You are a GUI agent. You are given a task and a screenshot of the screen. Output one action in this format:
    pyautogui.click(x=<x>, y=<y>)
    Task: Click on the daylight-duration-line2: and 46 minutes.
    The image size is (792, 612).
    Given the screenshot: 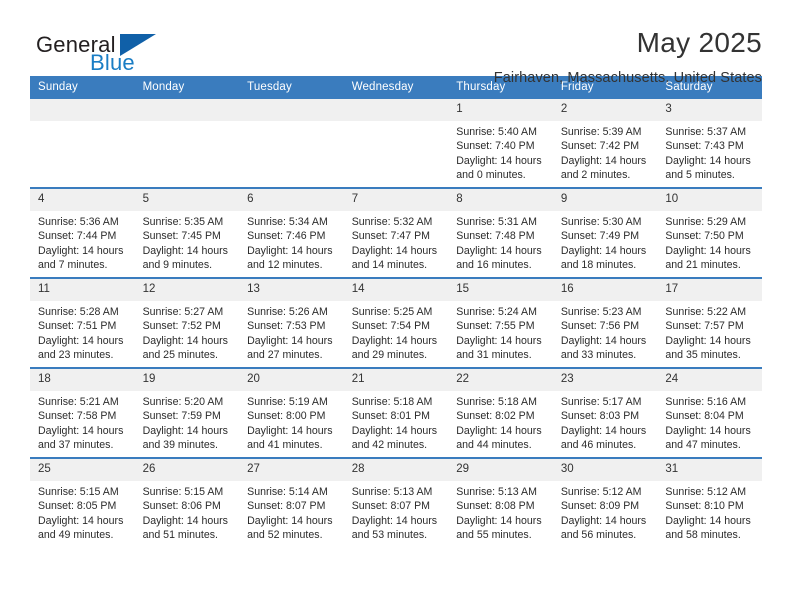 What is the action you would take?
    pyautogui.click(x=598, y=445)
    